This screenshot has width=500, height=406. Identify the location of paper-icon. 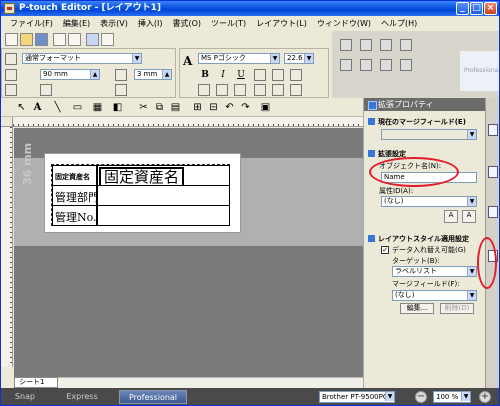
(121, 90).